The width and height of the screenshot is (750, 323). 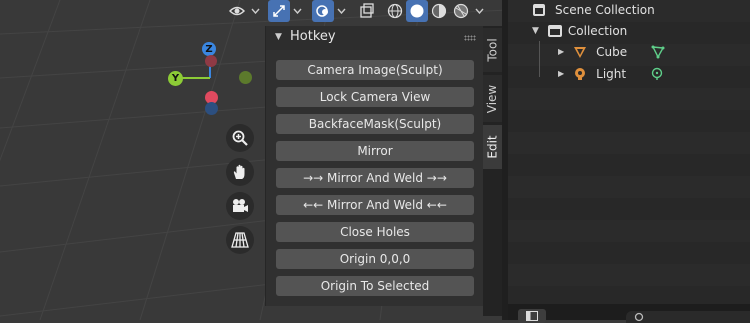 What do you see at coordinates (375, 178) in the screenshot?
I see `mirror-and-weld-right-button: →→ Mirror And Weld →→` at bounding box center [375, 178].